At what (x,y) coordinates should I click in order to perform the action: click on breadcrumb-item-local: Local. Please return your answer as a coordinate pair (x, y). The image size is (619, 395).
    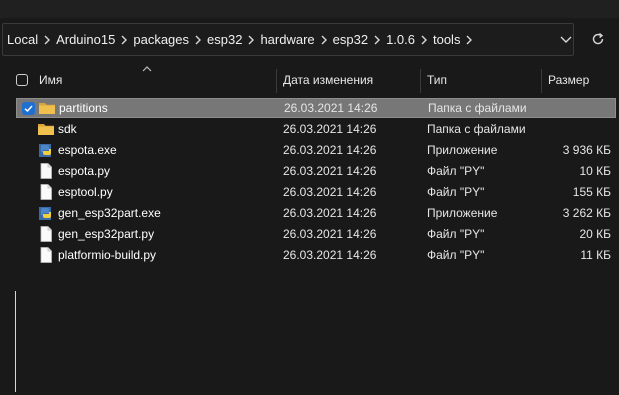
    Looking at the image, I should click on (22, 39).